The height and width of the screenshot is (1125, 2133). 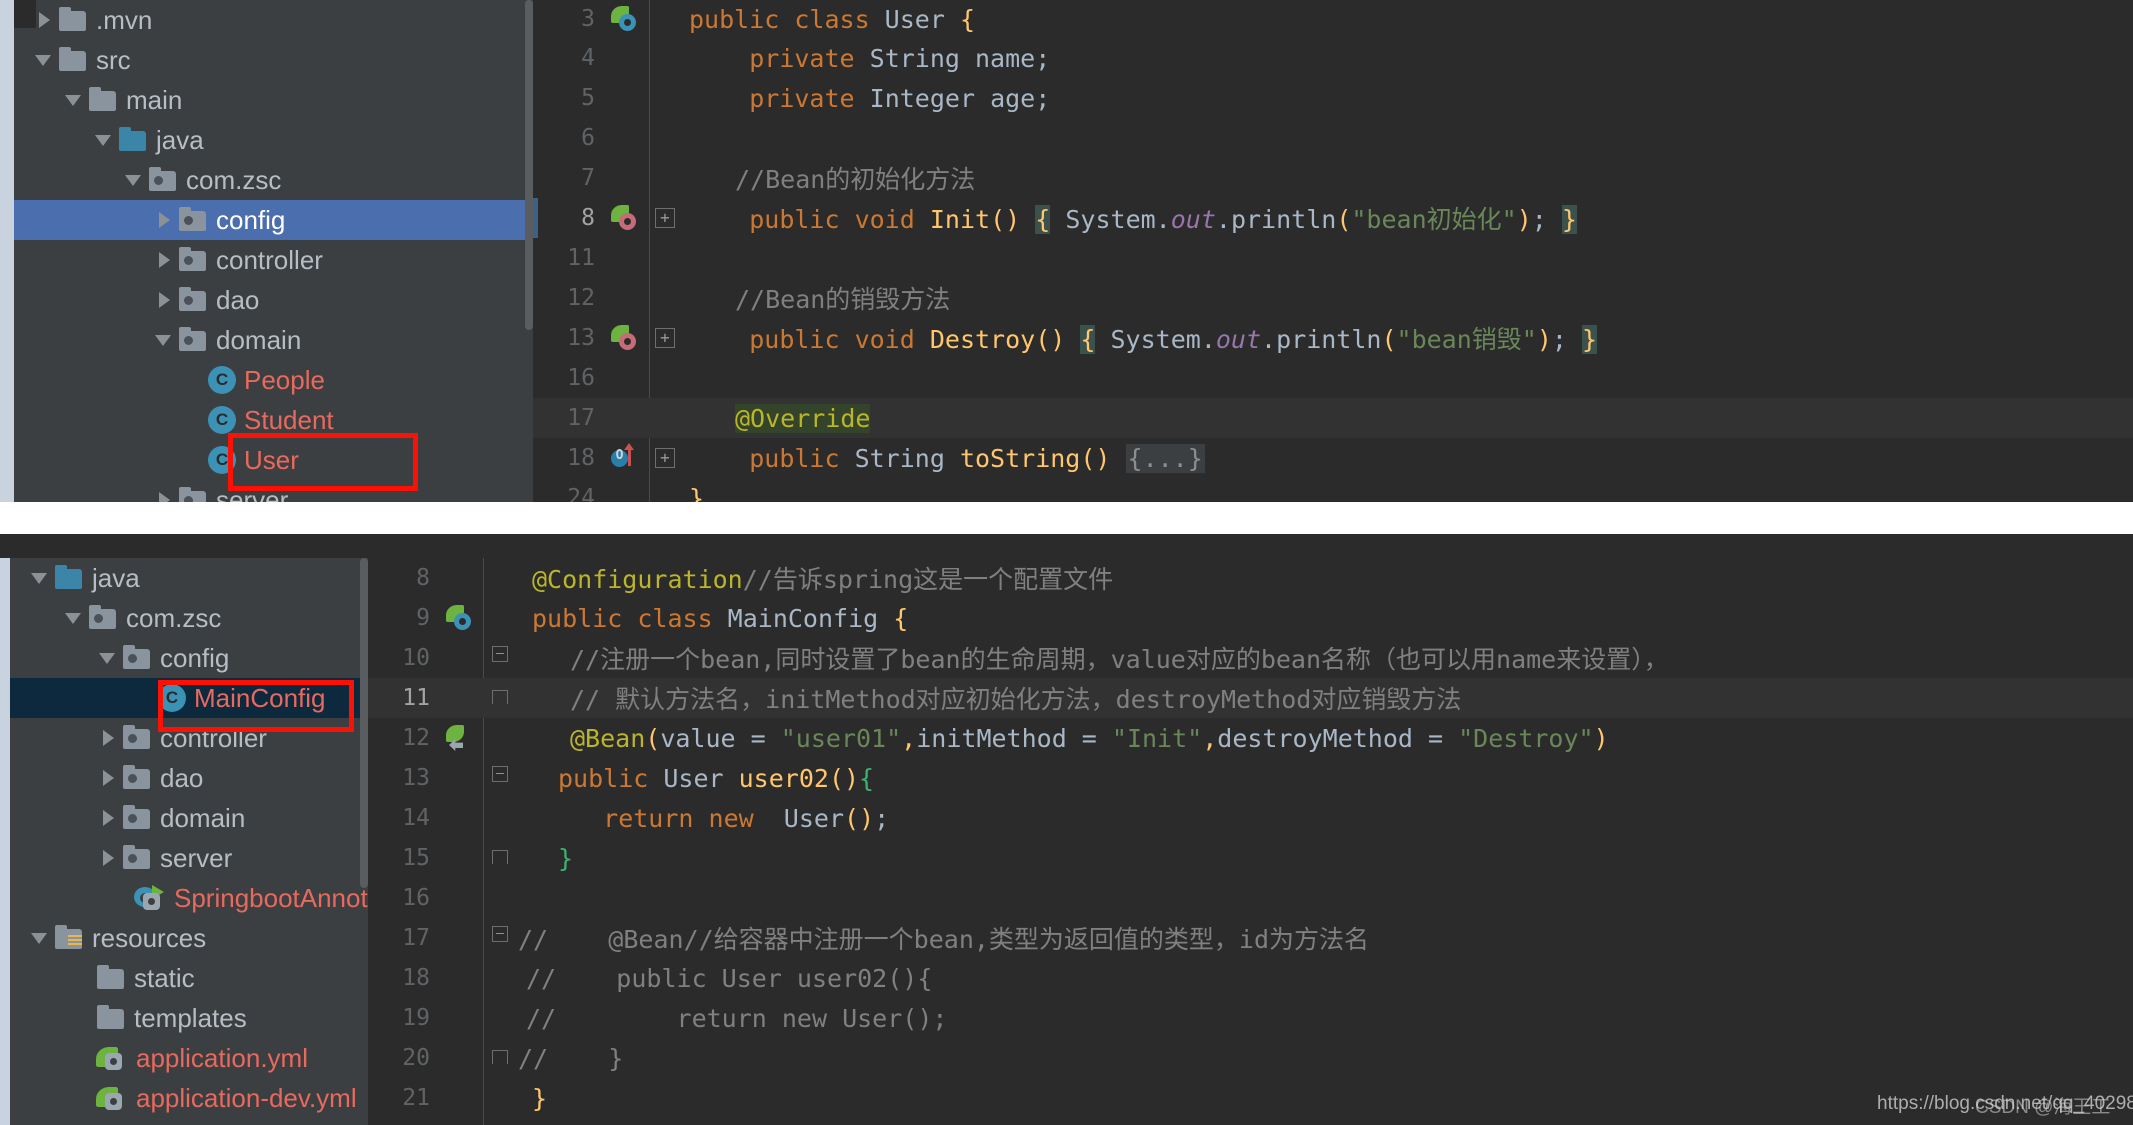 What do you see at coordinates (149, 937) in the screenshot?
I see `tree-item-label: resources` at bounding box center [149, 937].